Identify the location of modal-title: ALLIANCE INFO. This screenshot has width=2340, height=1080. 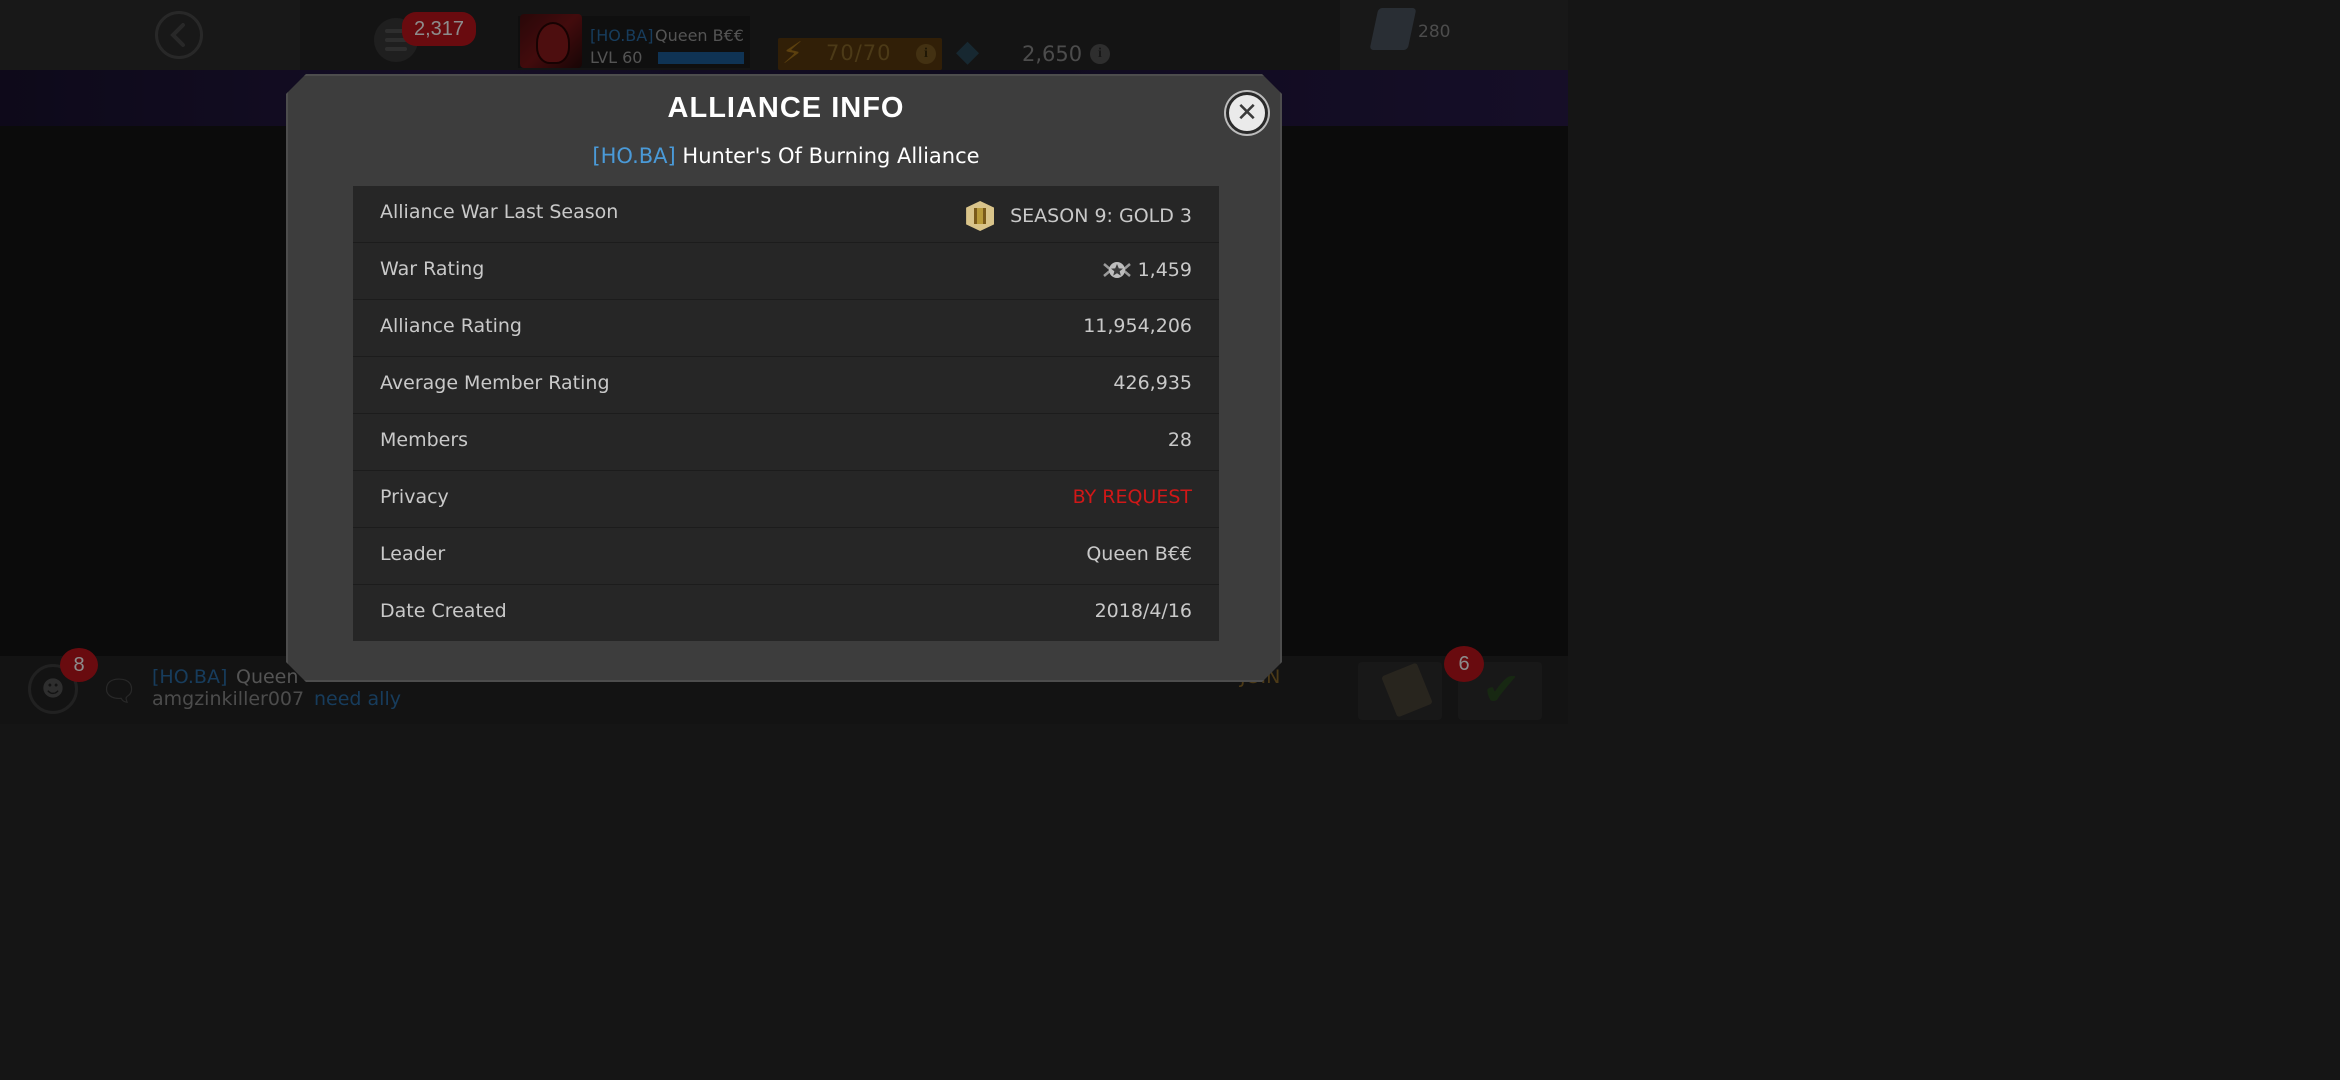
(786, 108).